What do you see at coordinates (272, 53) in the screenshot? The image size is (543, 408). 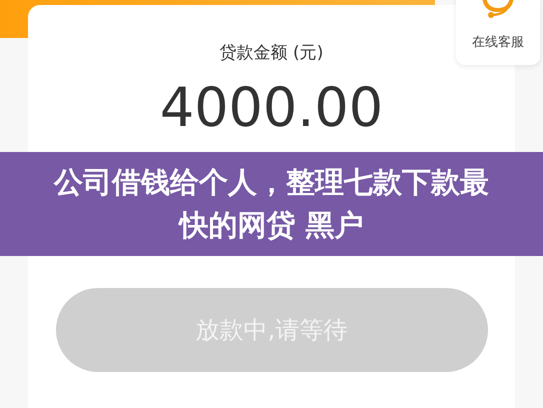 I see `loan-amount-label: 贷款金额 (元)` at bounding box center [272, 53].